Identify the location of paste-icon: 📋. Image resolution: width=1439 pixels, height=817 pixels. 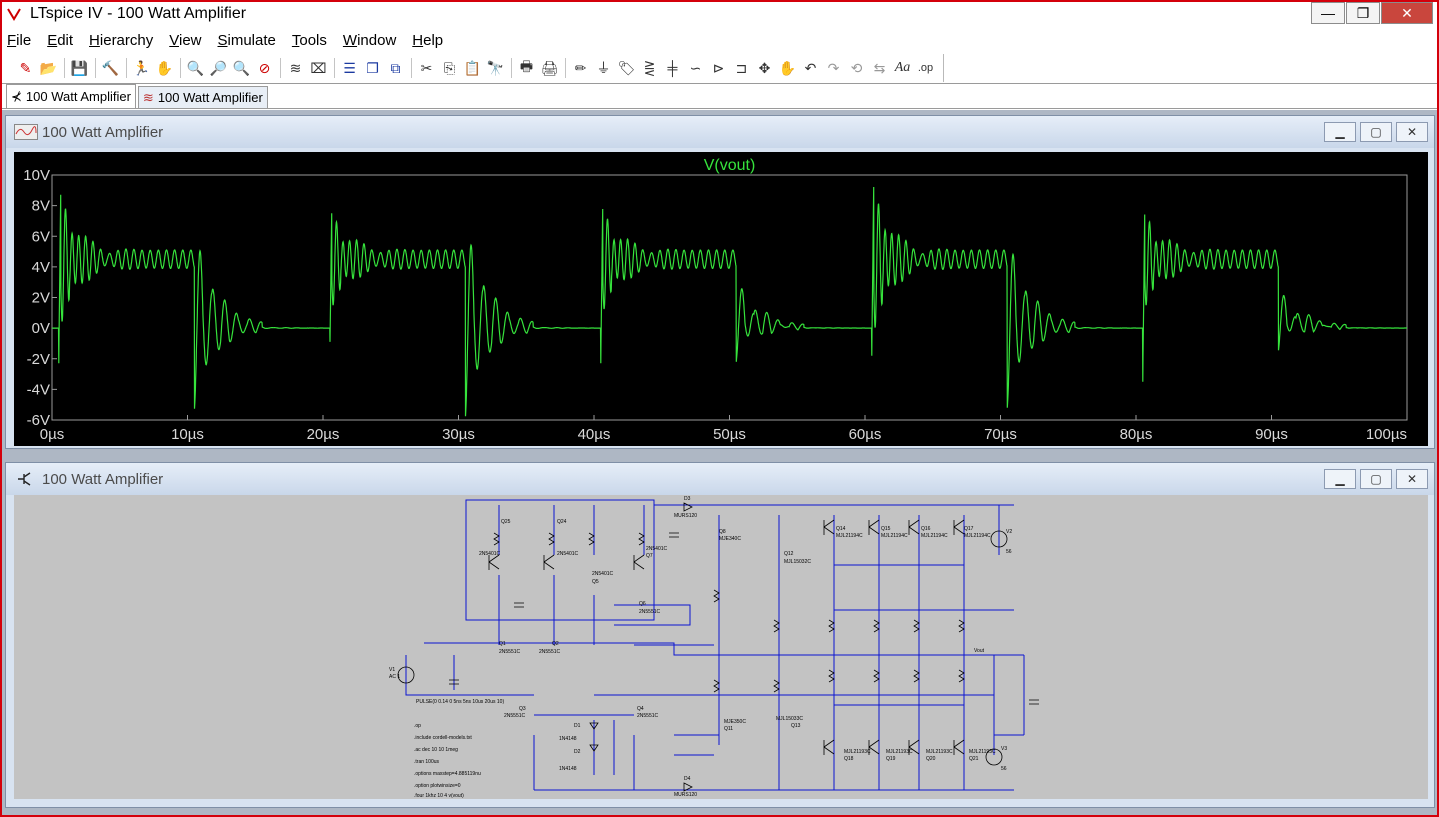
(472, 68).